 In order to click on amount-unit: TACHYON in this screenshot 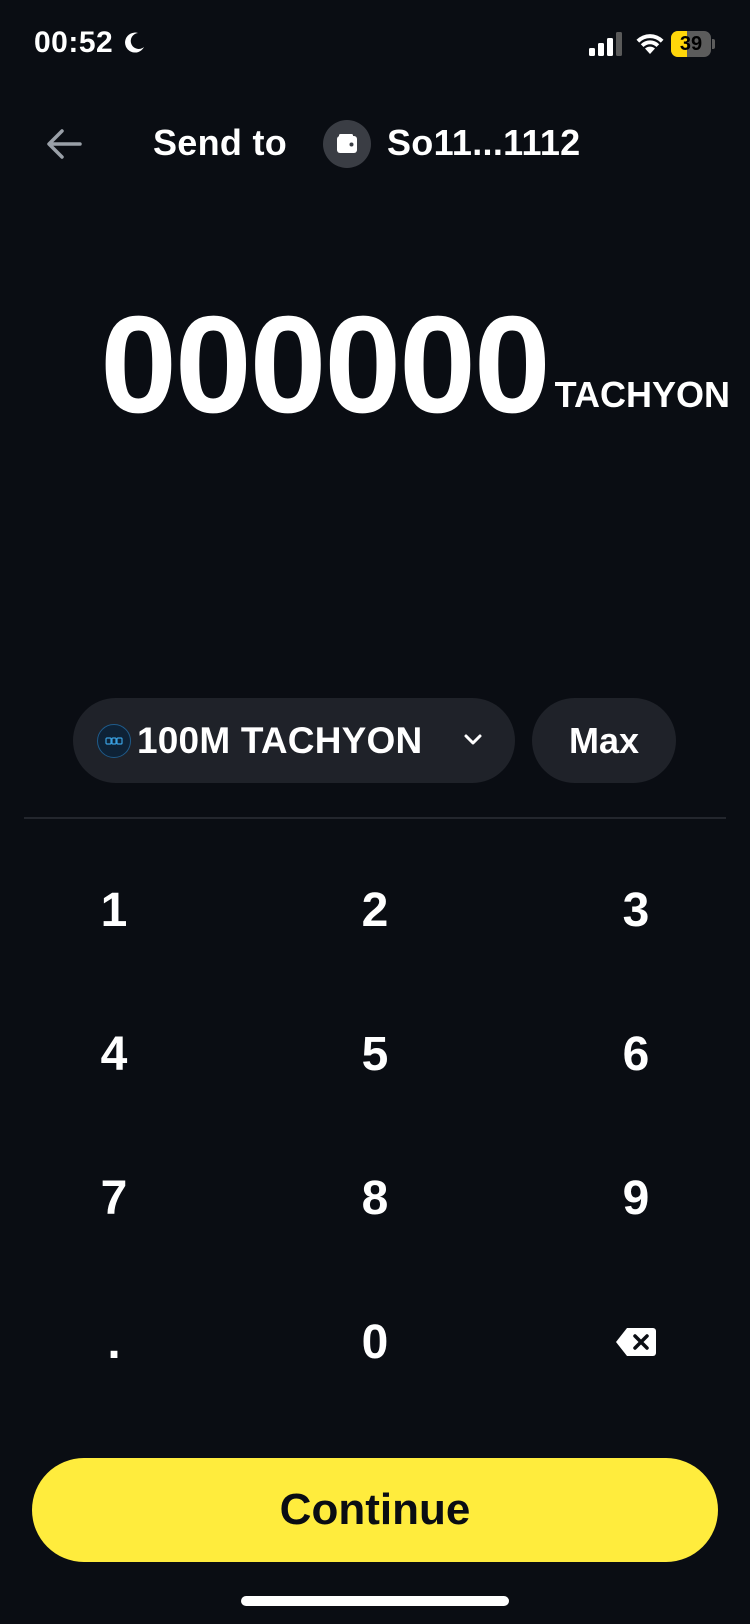, I will do `click(642, 394)`.